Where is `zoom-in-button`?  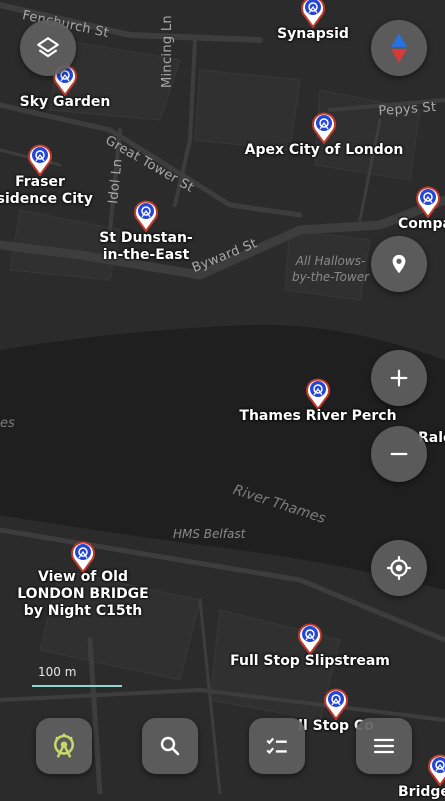
zoom-in-button is located at coordinates (399, 378).